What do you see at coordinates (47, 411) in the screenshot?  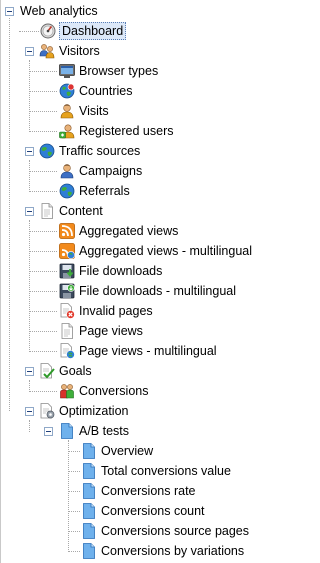 I see `optimization-page-icon` at bounding box center [47, 411].